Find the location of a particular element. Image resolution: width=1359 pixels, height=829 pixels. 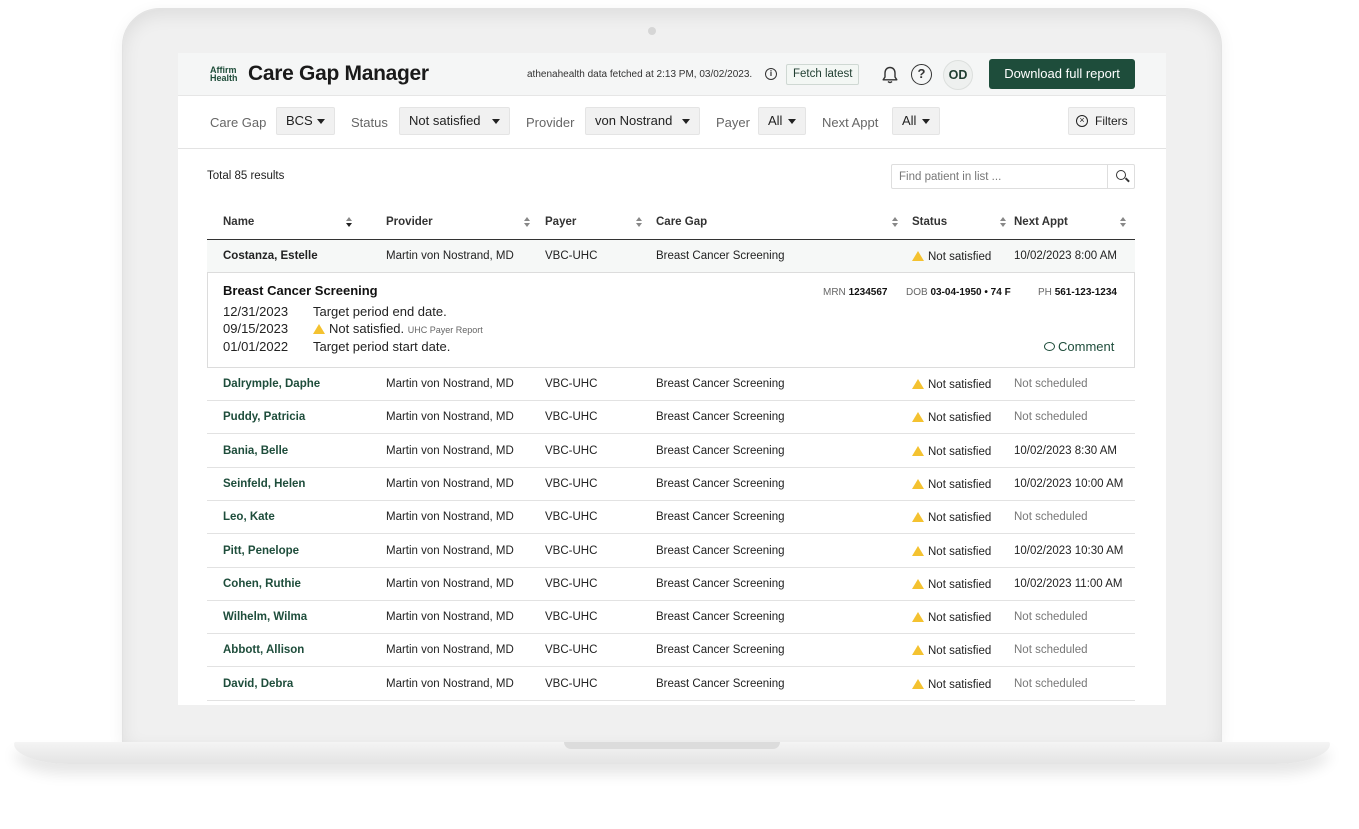

row-name: David, Debra is located at coordinates (258, 684).